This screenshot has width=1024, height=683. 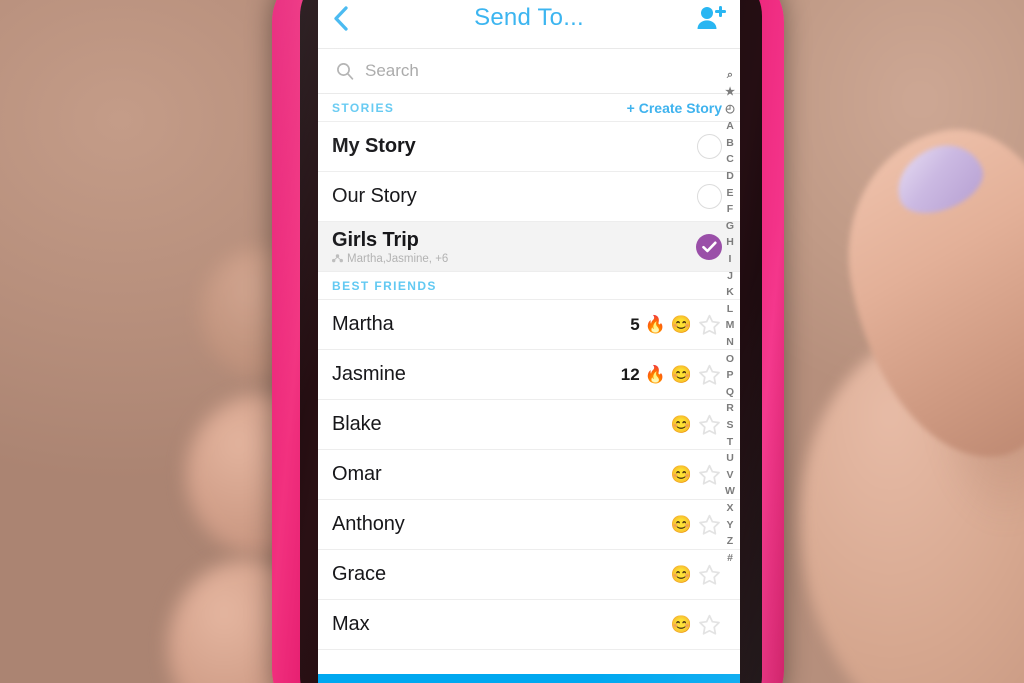 I want to click on index-letter-T: T, so click(x=730, y=442).